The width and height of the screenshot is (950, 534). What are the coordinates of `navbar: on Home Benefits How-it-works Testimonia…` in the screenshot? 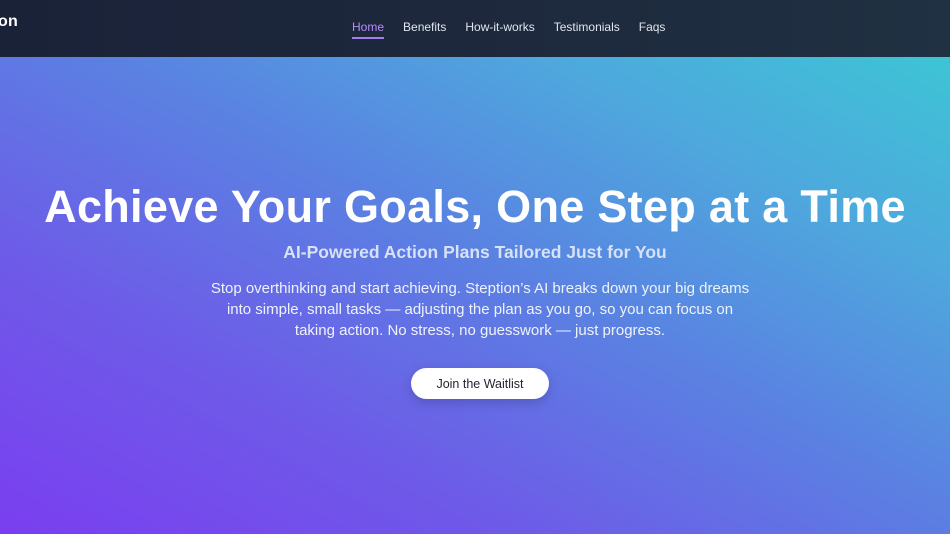 It's located at (475, 28).